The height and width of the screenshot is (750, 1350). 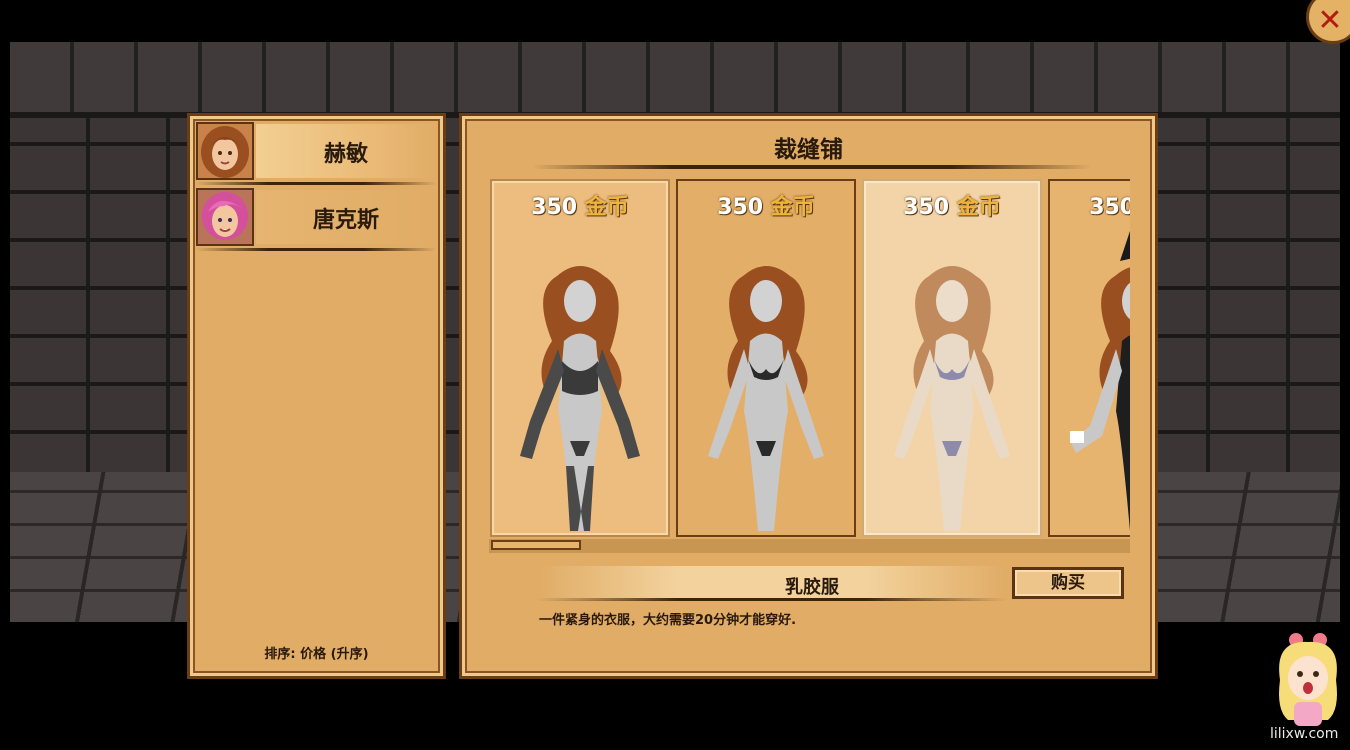 I want to click on character-row-tonks: 唐克斯, so click(x=318, y=219).